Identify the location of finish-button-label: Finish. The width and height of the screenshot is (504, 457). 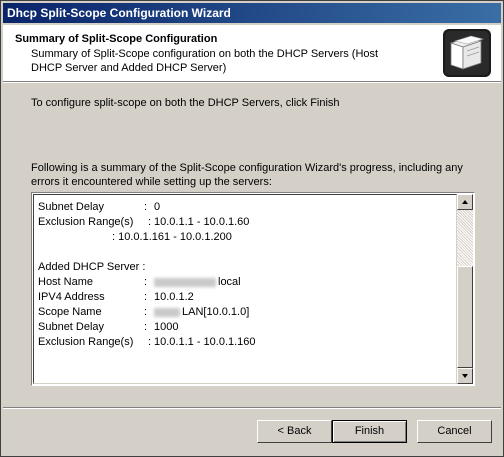
(369, 431).